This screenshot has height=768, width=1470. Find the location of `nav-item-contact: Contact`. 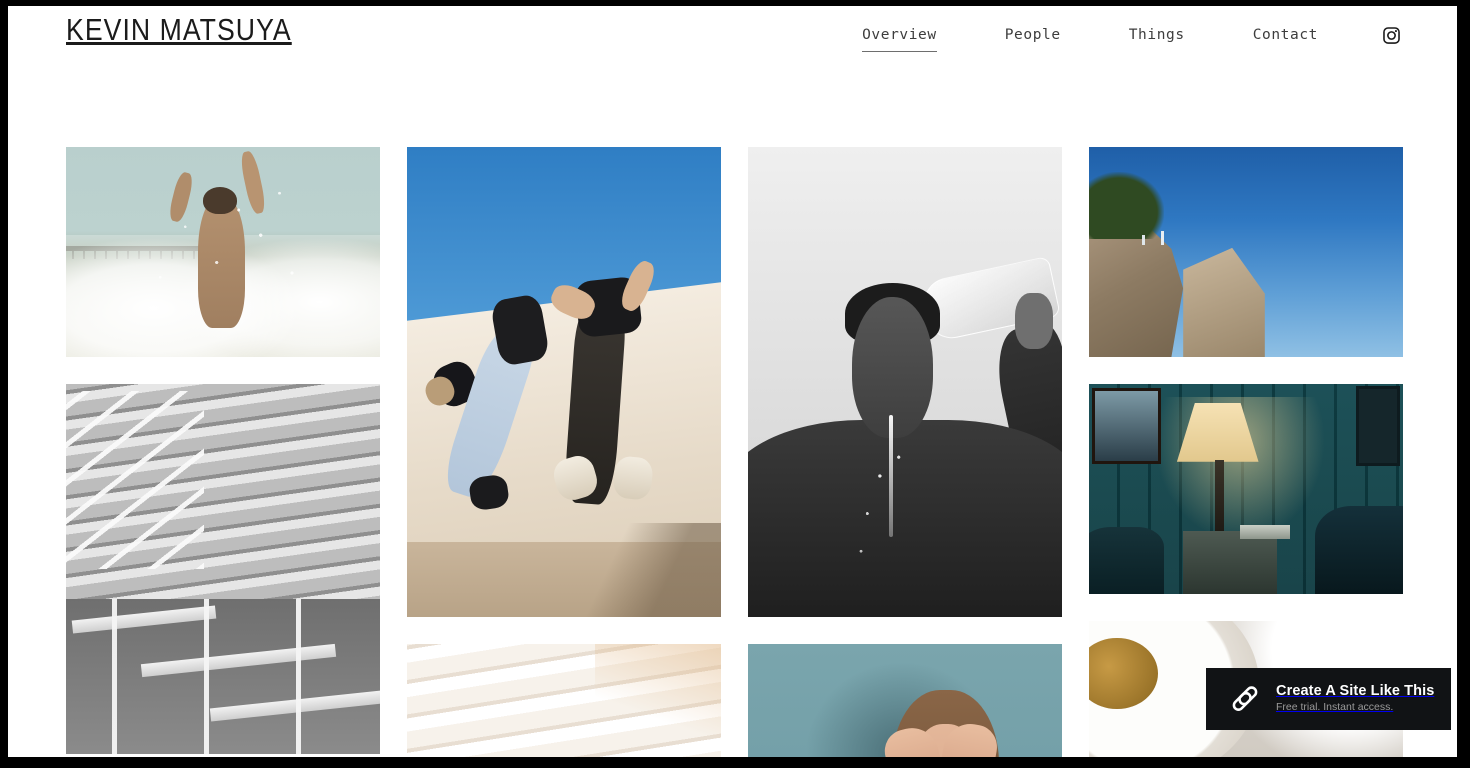

nav-item-contact: Contact is located at coordinates (1285, 35).